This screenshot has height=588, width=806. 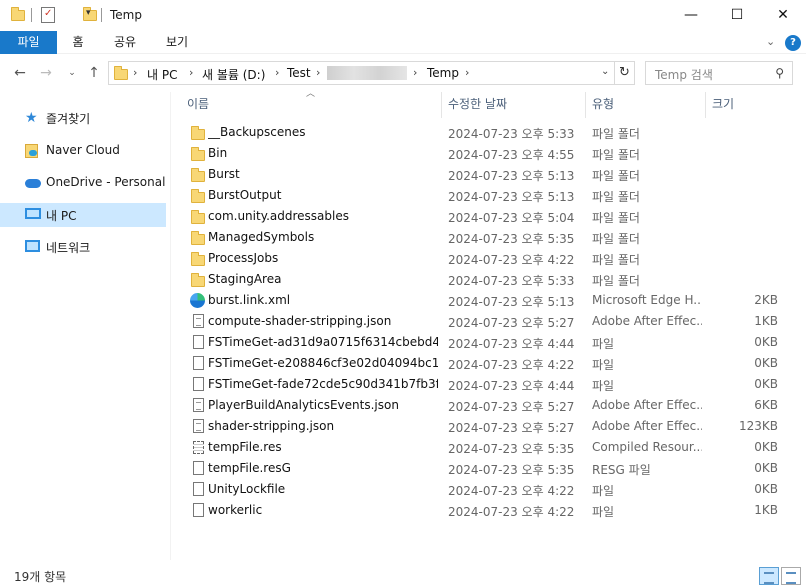 What do you see at coordinates (719, 73) in the screenshot?
I see `search-input: Temp 검색 ⚲` at bounding box center [719, 73].